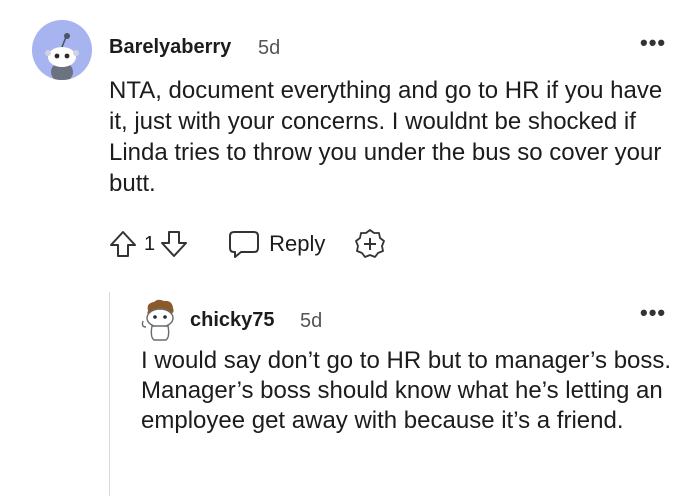  I want to click on vote-count: 1, so click(150, 243).